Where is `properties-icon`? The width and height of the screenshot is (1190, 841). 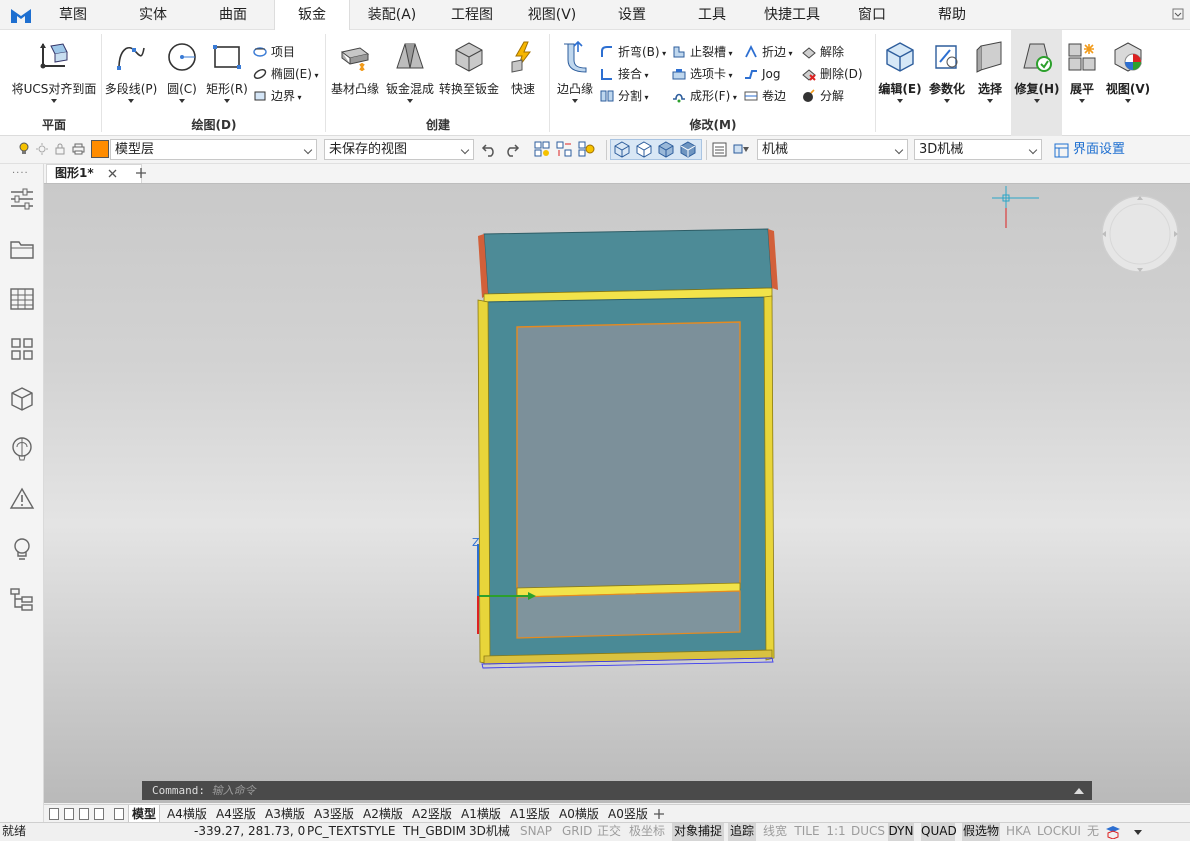
properties-icon is located at coordinates (719, 149).